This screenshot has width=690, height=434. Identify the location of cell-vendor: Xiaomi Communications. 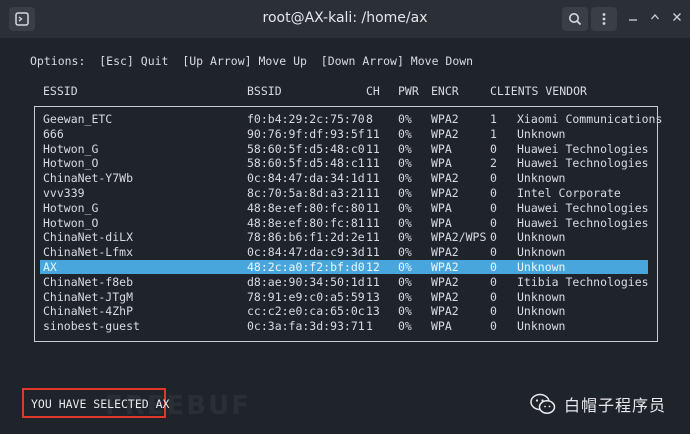
(590, 119).